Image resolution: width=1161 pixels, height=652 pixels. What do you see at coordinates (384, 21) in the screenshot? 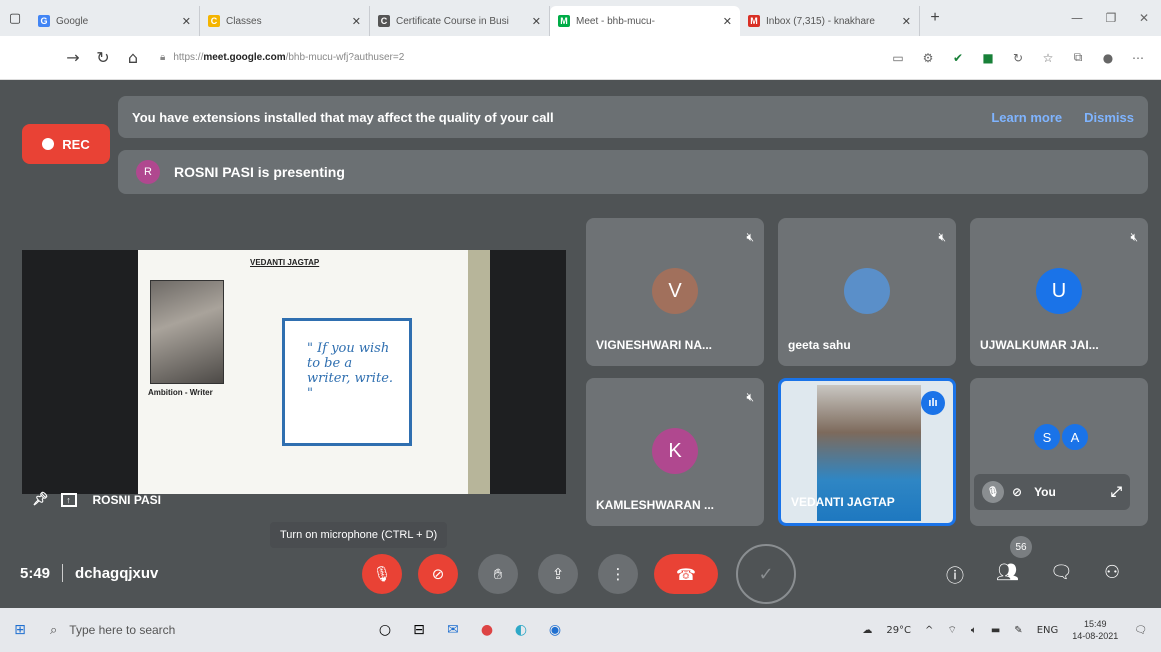
I see `course-favicon-icon: C` at bounding box center [384, 21].